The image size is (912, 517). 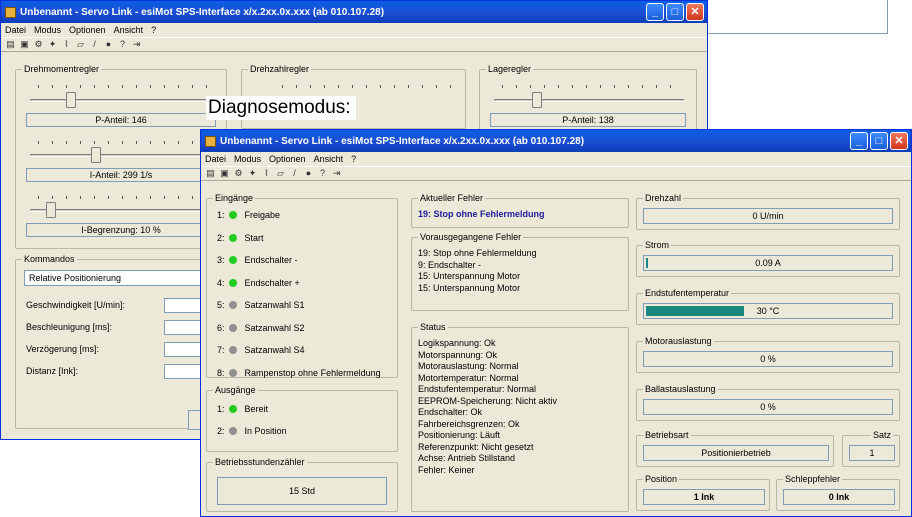 I want to click on motor-load-label: Motorauslastung, so click(x=678, y=341).